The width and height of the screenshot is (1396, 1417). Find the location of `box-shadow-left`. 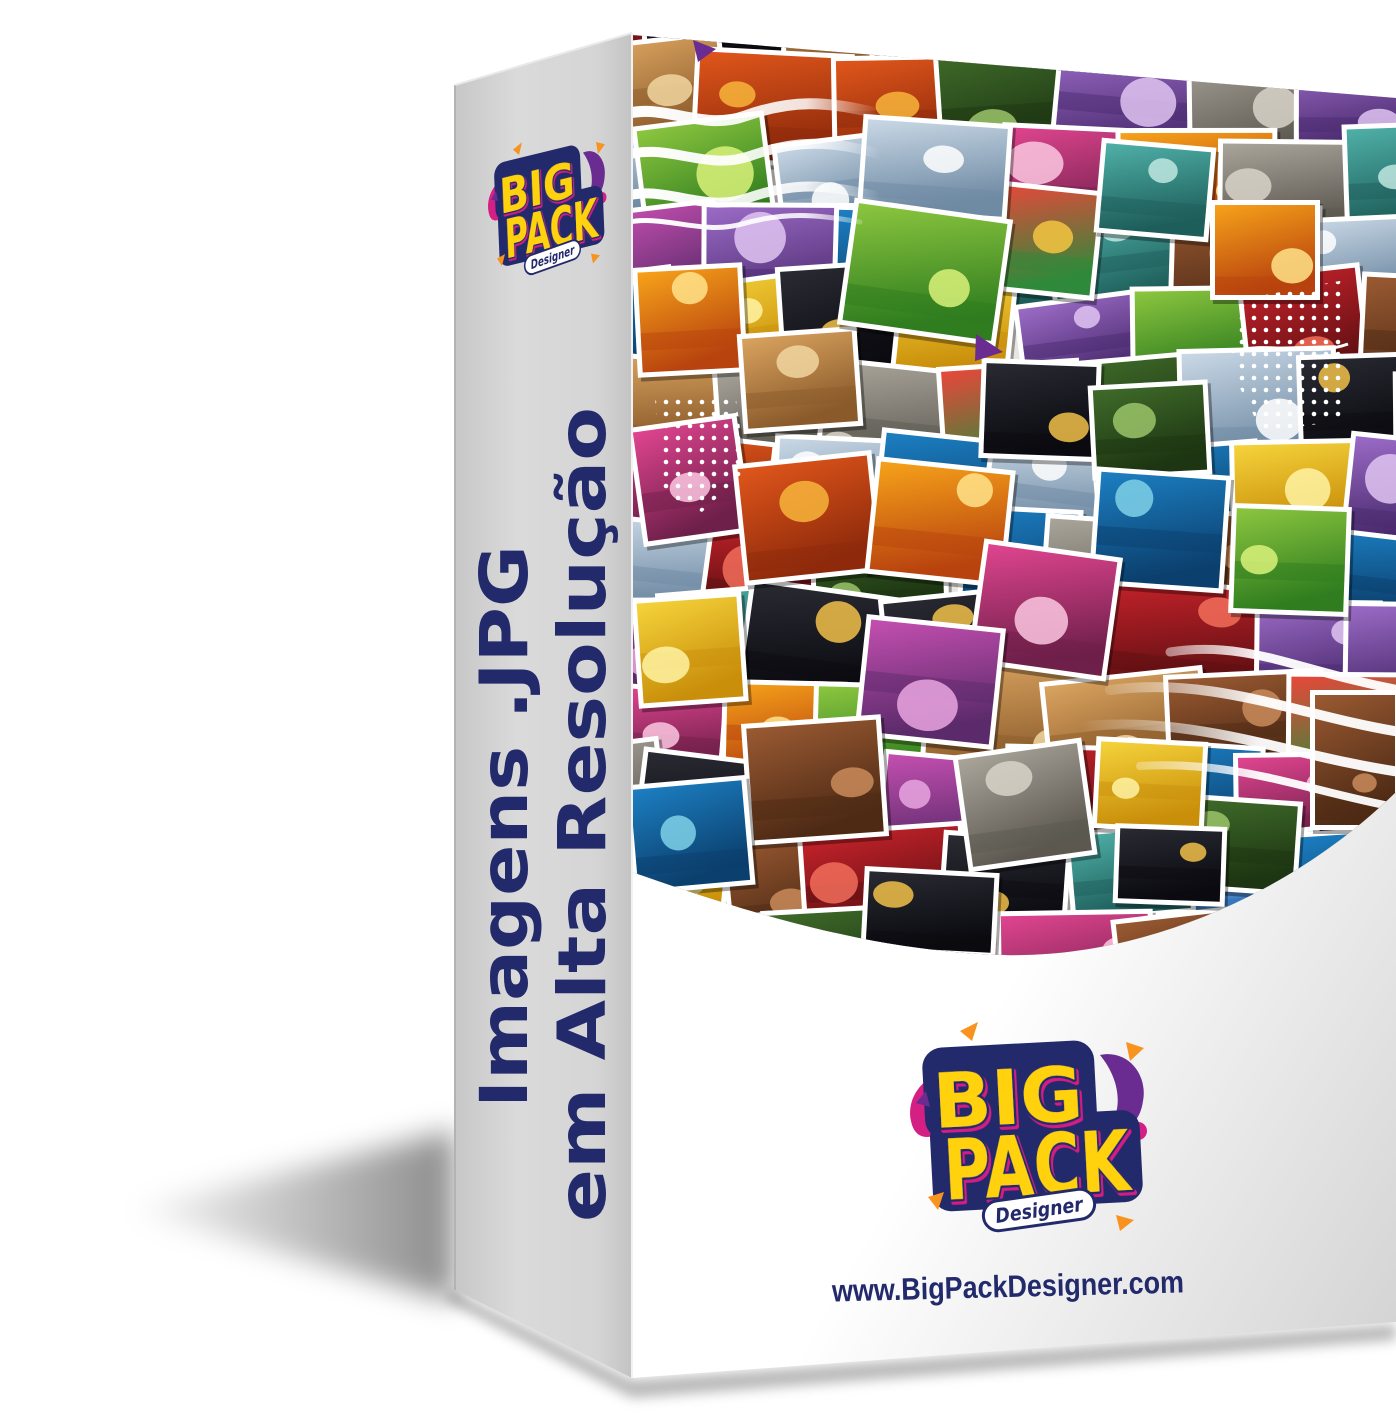

box-shadow-left is located at coordinates (292, 1216).